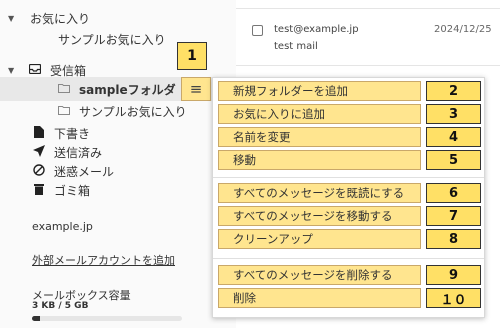 Image resolution: width=500 pixels, height=328 pixels. I want to click on add-external-account-link: 外部メールアカウントを追加, so click(103, 260).